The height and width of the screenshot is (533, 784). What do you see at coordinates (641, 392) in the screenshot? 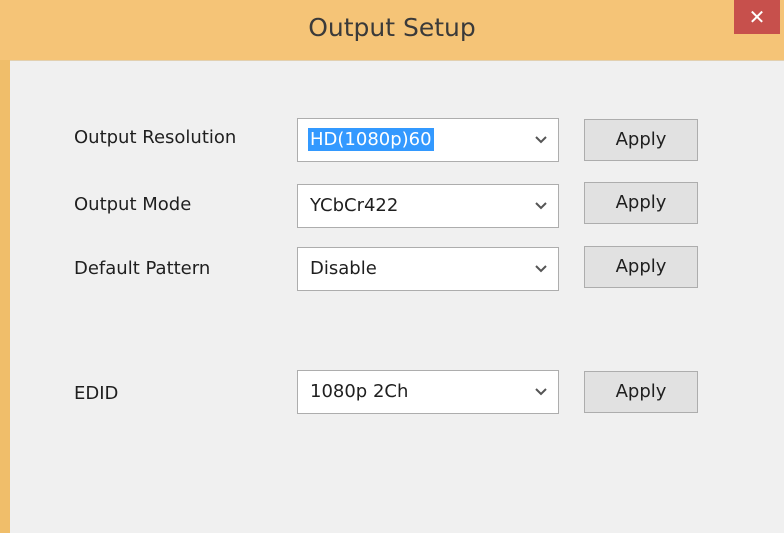
I see `apply-edid-button: Apply` at bounding box center [641, 392].